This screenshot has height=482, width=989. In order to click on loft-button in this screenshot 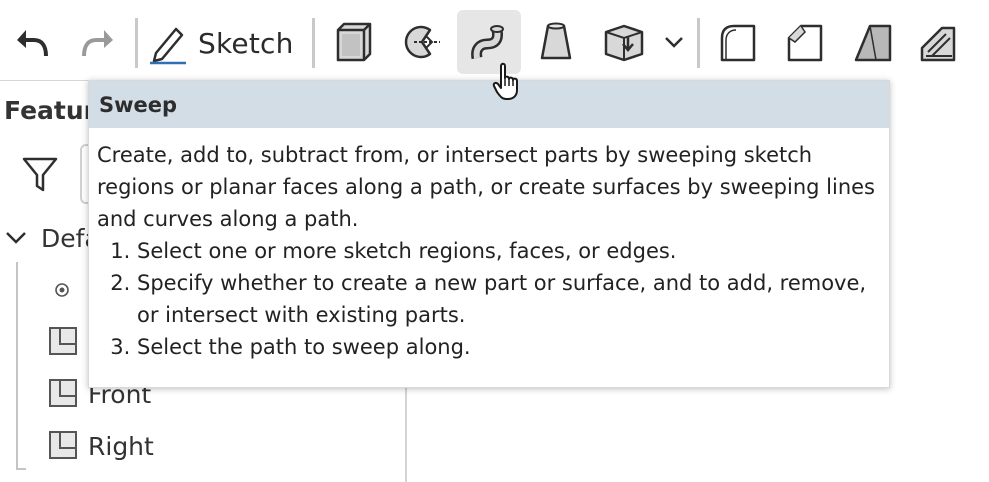, I will do `click(556, 42)`.